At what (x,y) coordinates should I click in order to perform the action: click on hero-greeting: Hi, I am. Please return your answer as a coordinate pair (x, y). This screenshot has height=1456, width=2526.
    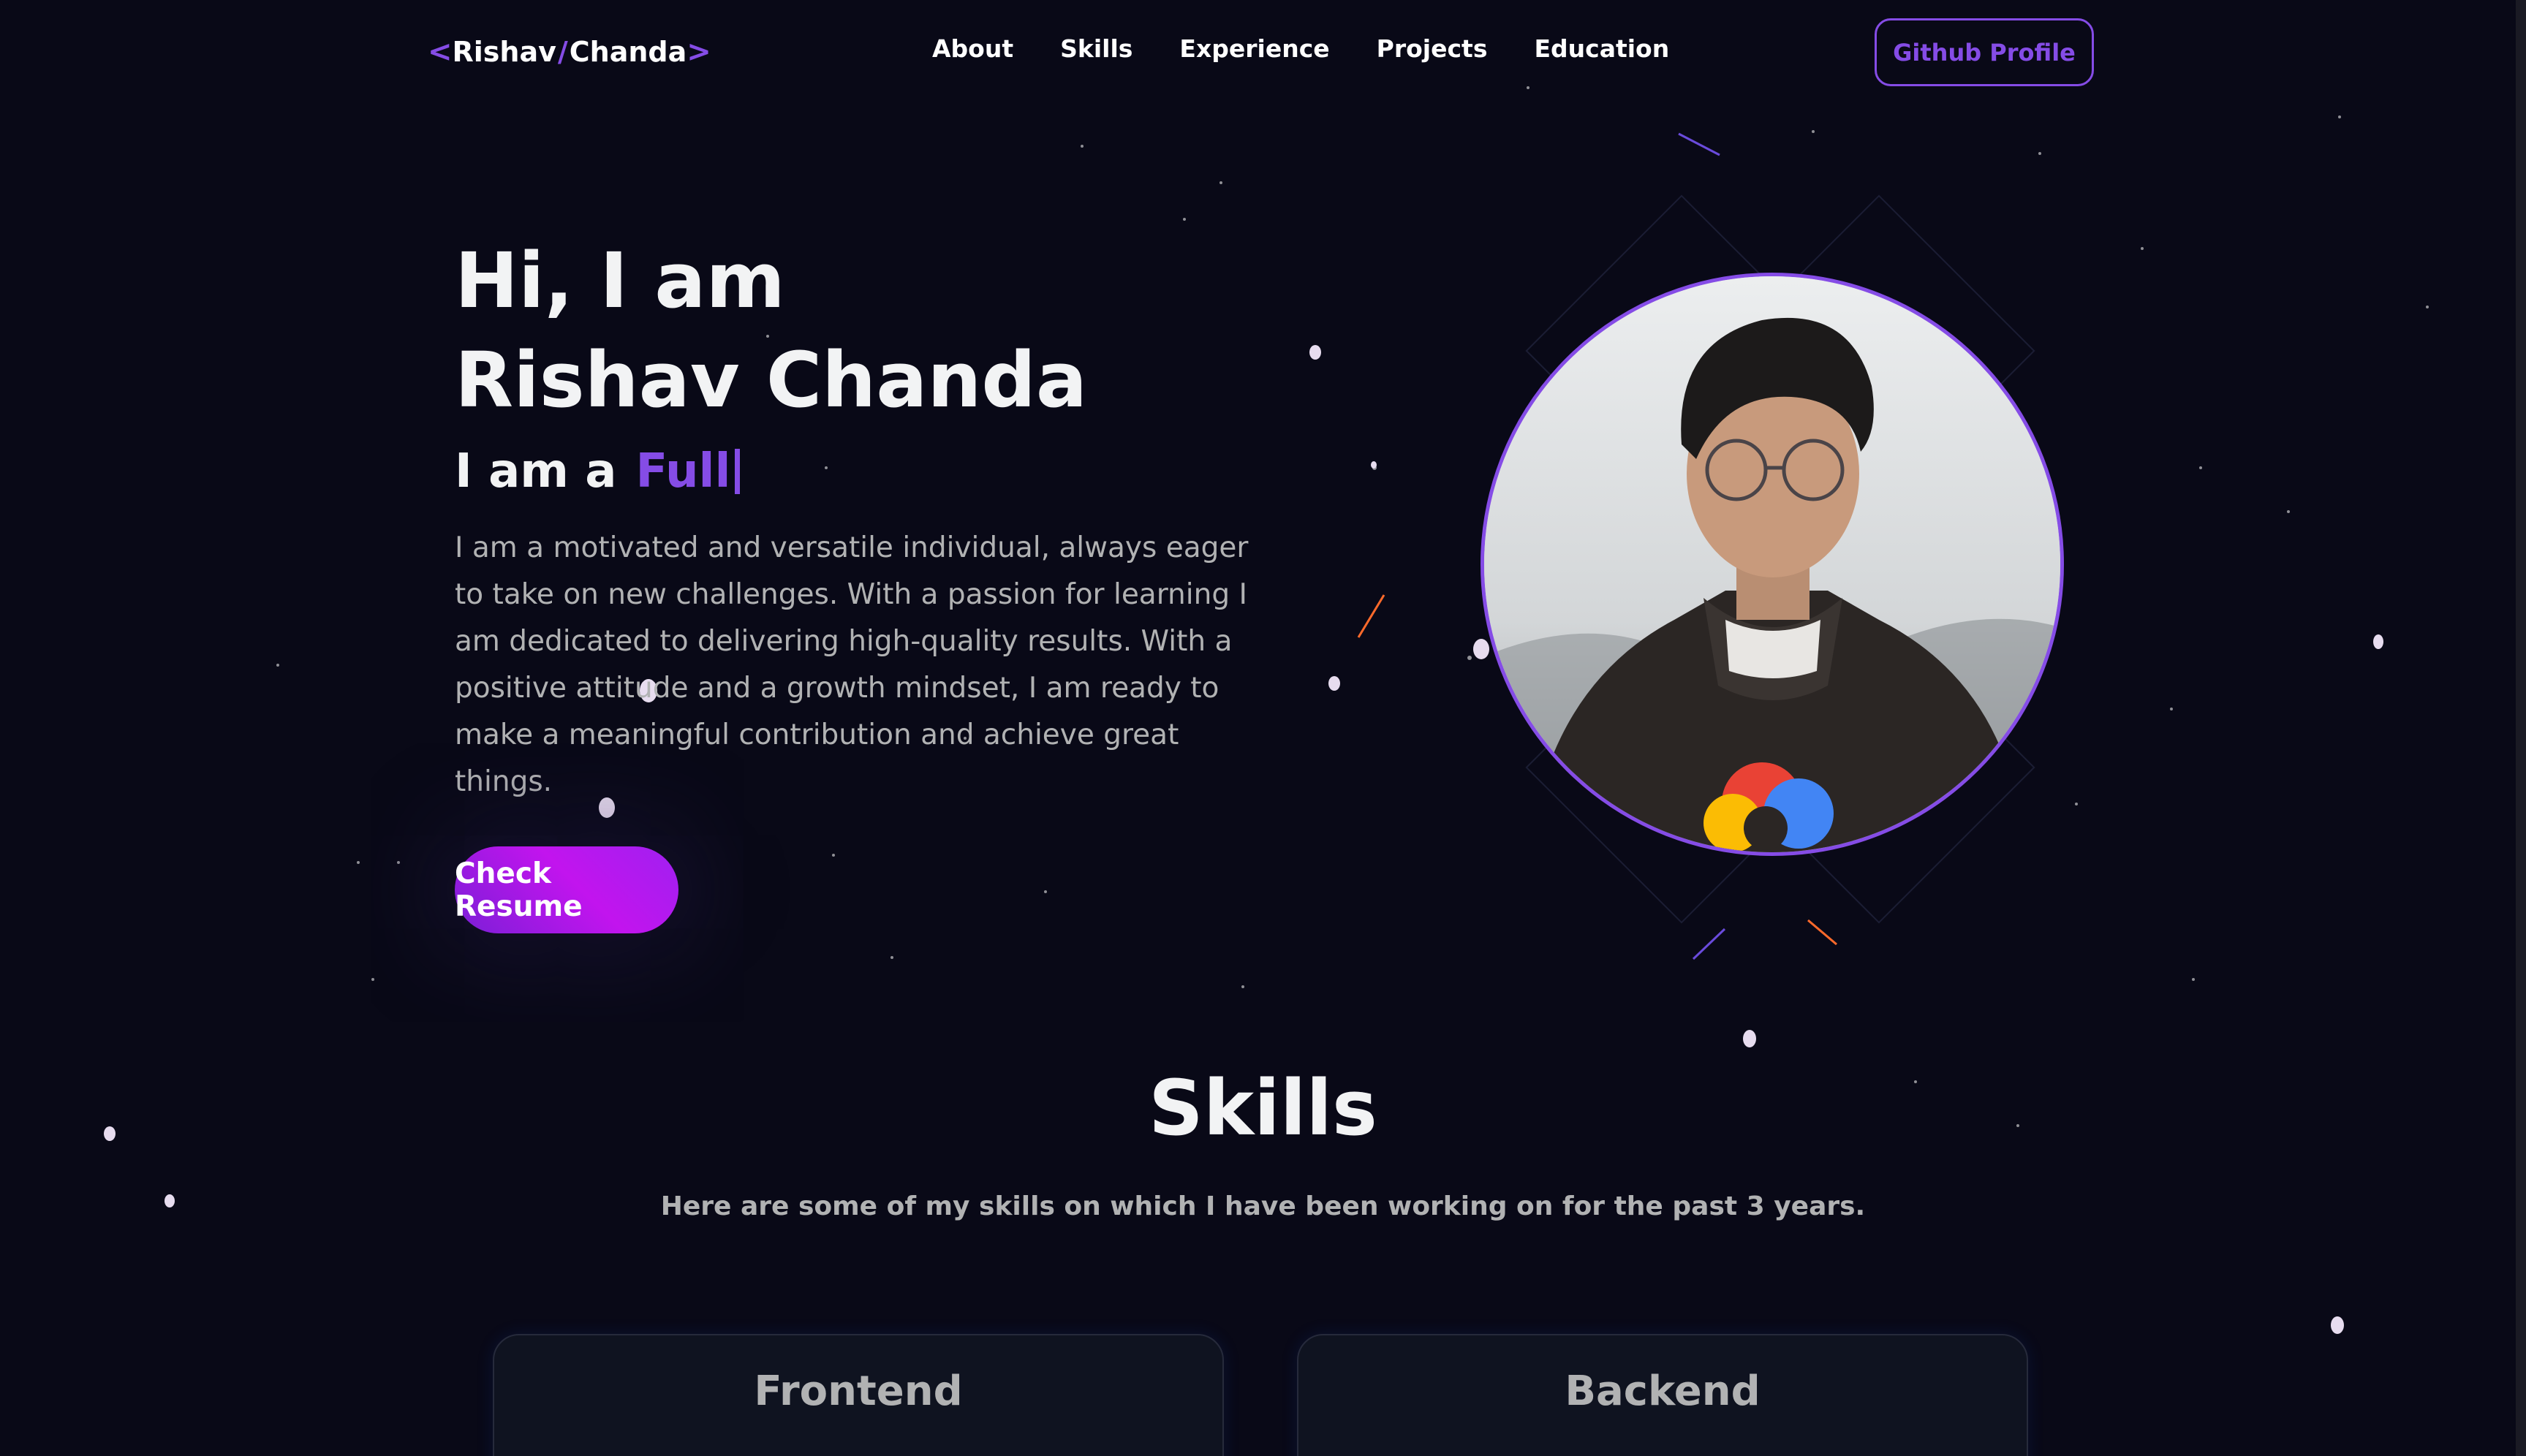
    Looking at the image, I should click on (620, 280).